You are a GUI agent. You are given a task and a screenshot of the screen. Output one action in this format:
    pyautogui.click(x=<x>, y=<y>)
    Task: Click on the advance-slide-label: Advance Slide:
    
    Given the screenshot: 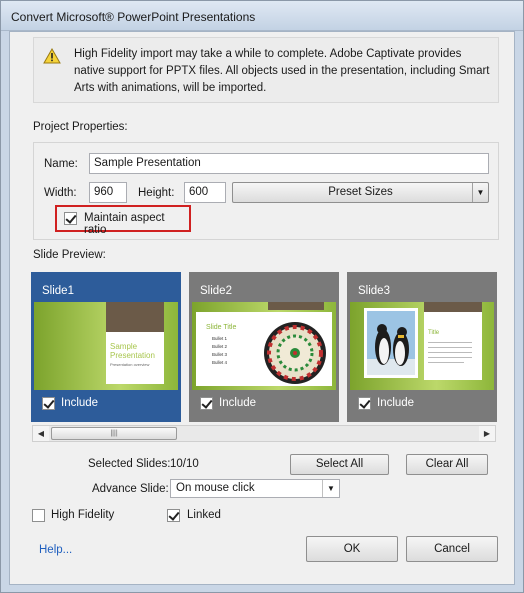 What is the action you would take?
    pyautogui.click(x=130, y=489)
    